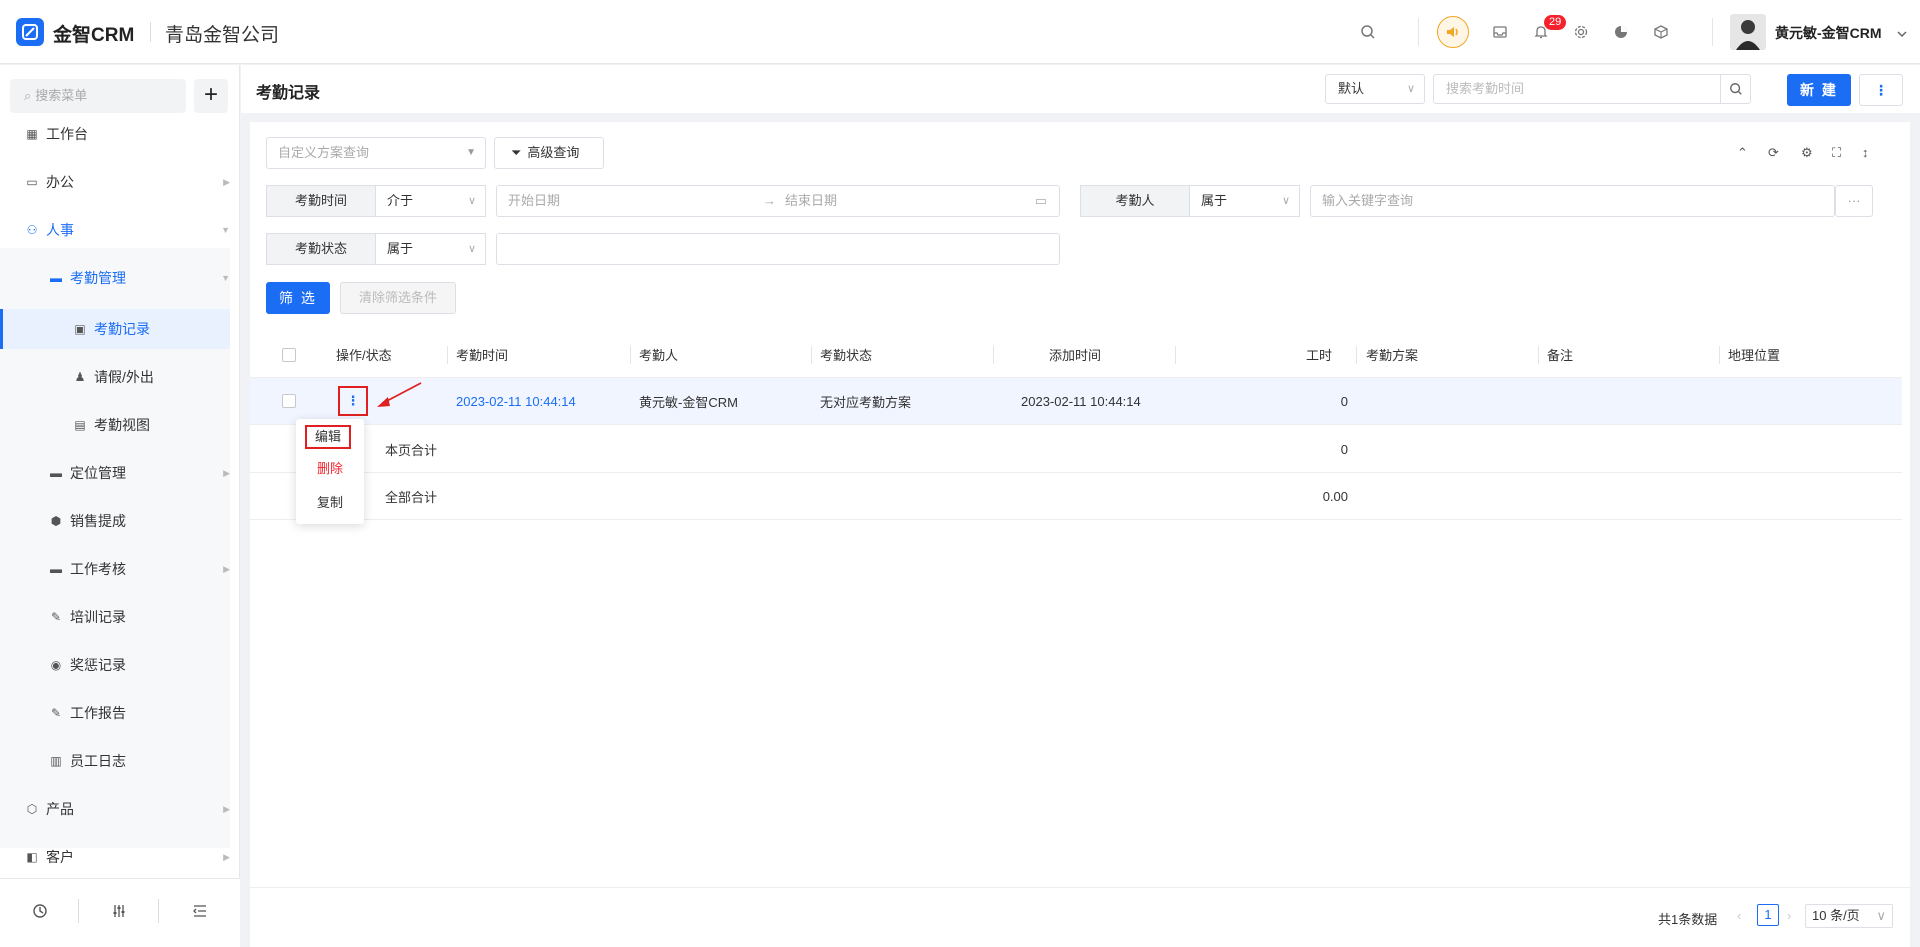  I want to click on sidebar-item-attendance-view: ▤ 考勤视图, so click(115, 425).